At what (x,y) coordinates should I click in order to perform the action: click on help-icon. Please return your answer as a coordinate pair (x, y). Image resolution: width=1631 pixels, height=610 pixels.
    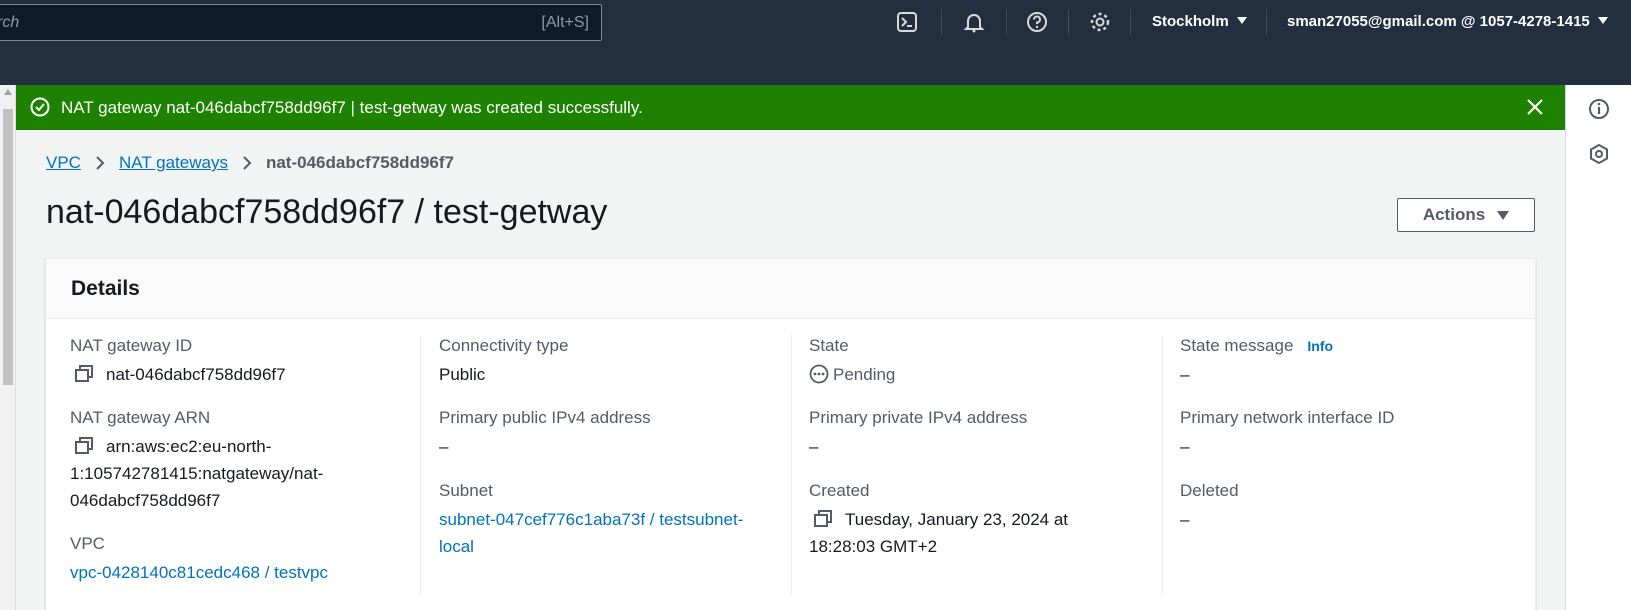
    Looking at the image, I should click on (1037, 22).